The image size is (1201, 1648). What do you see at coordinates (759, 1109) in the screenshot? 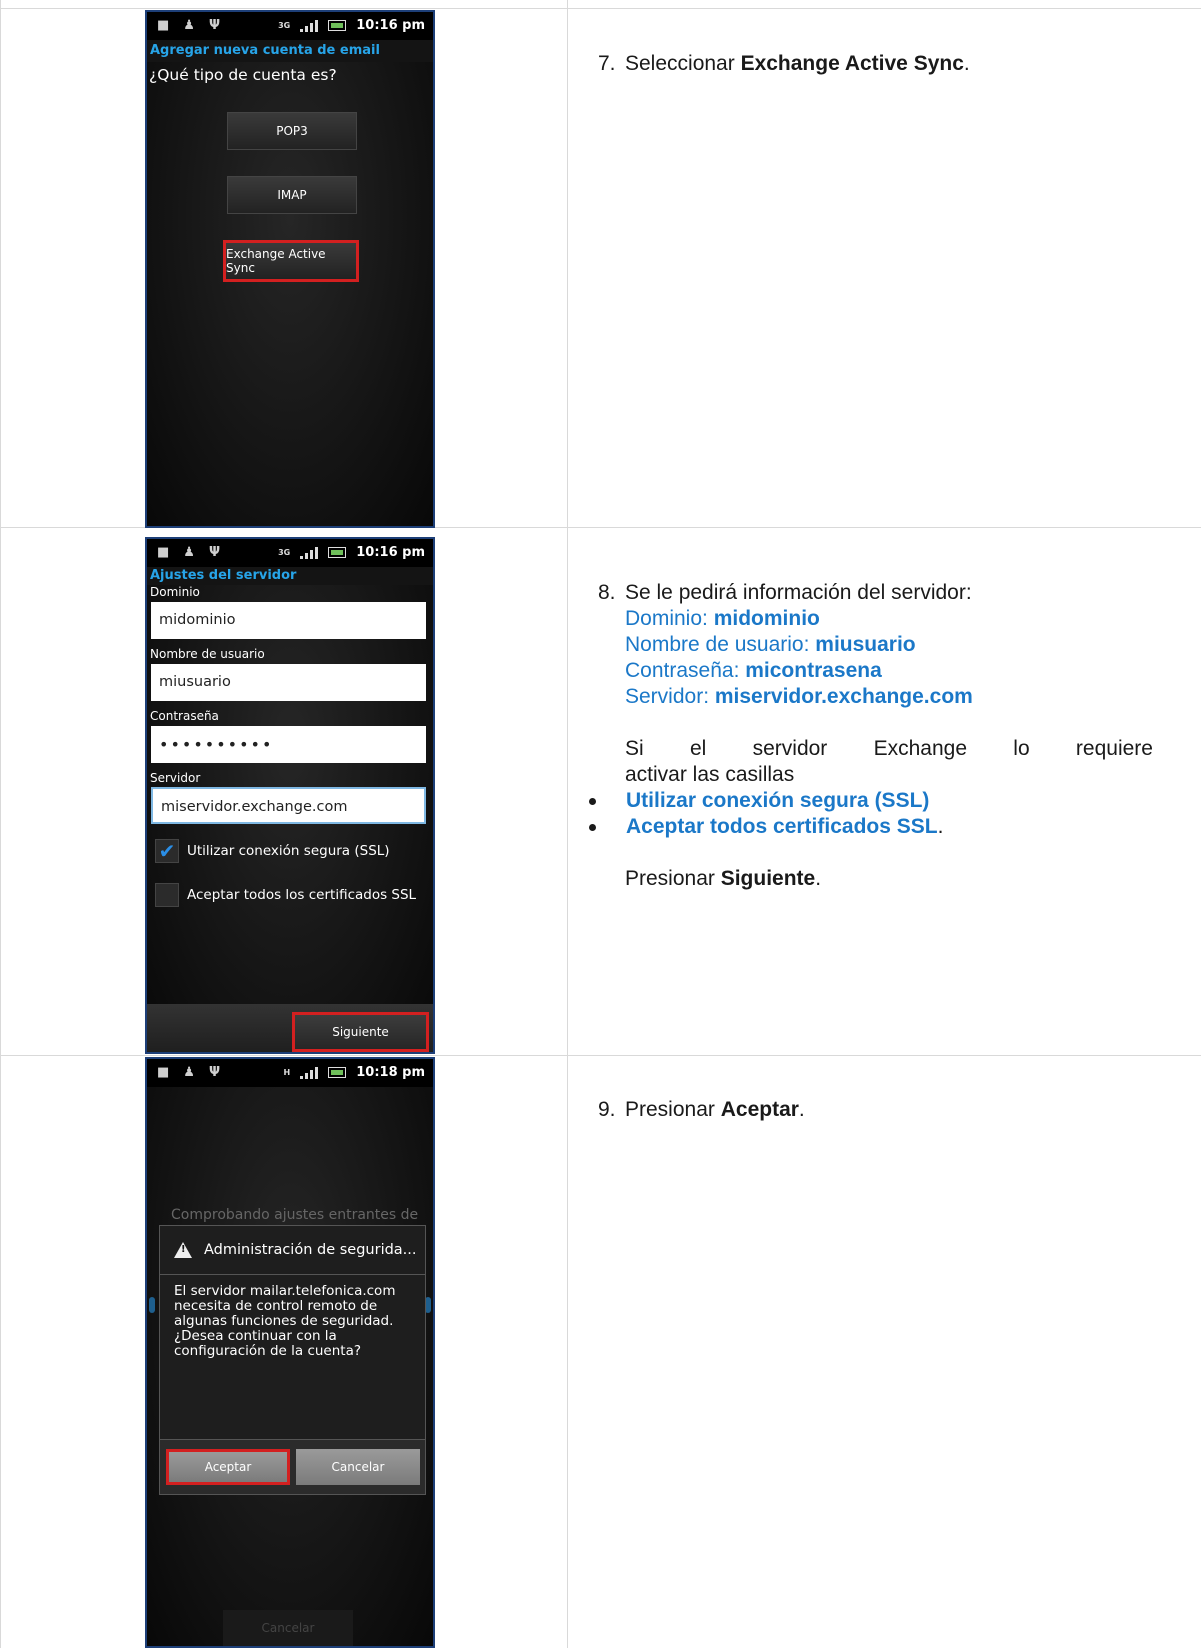
I see `step-bold-text: Aceptar` at bounding box center [759, 1109].